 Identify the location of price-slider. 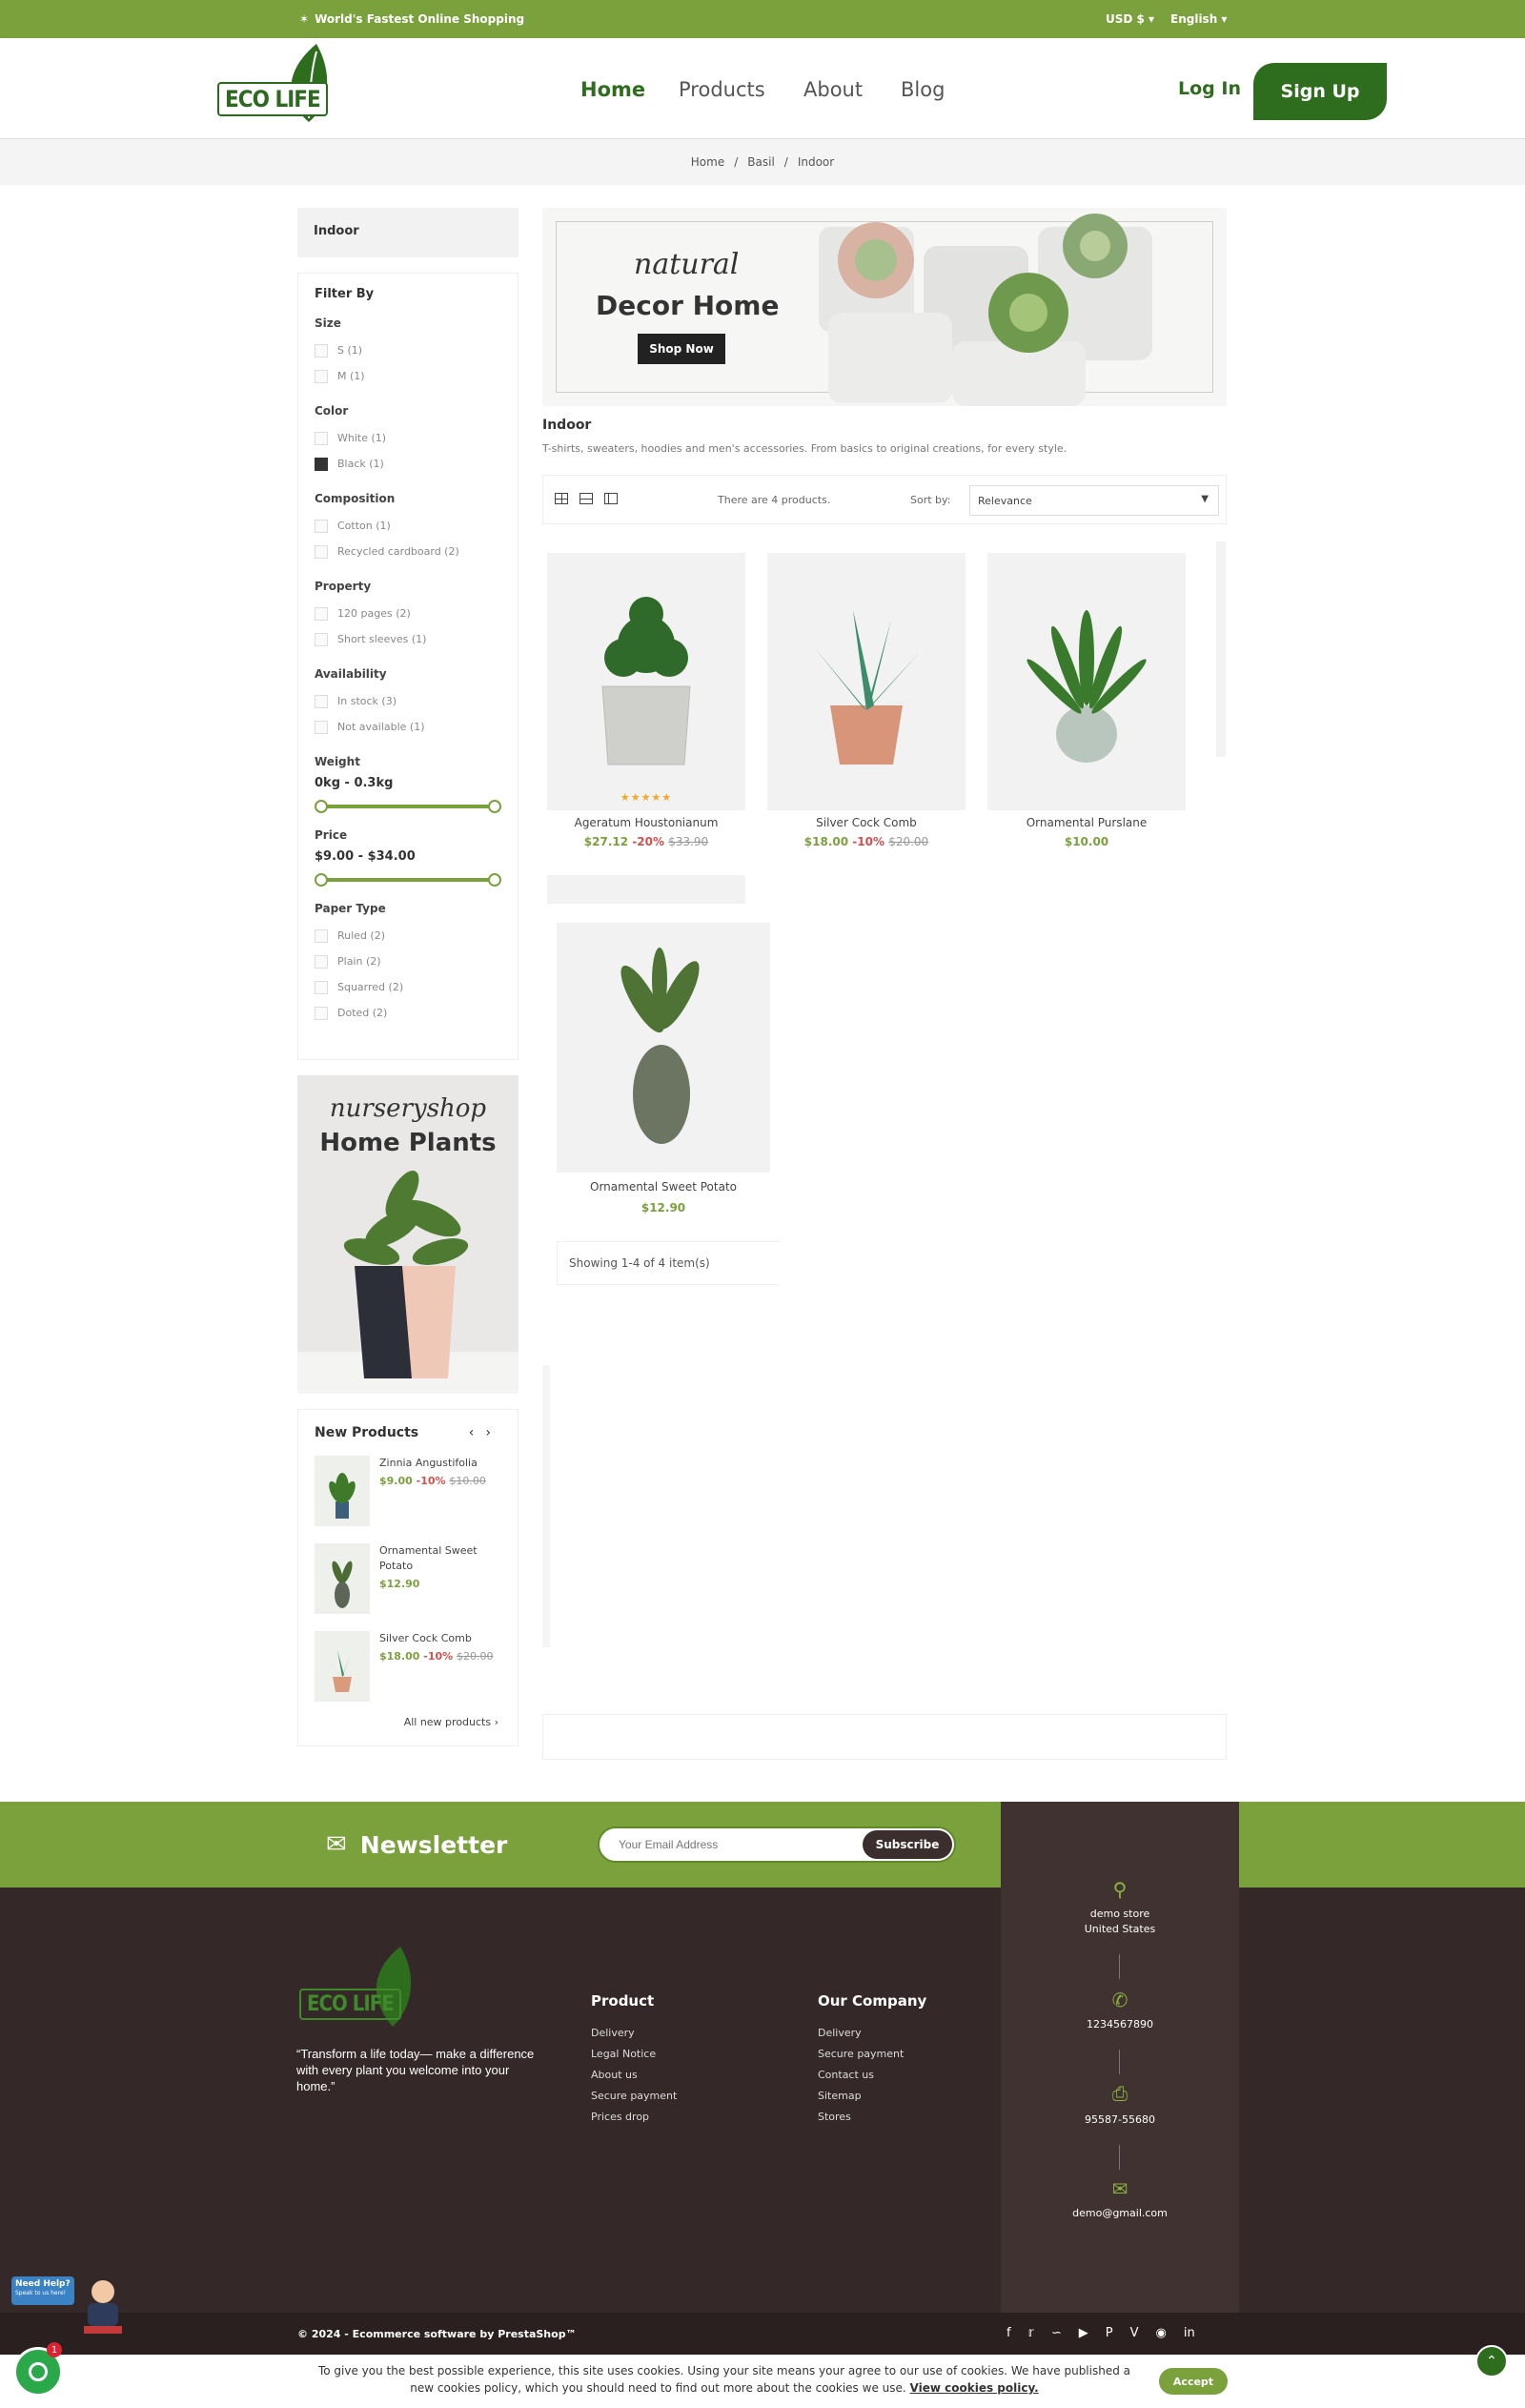
(408, 880).